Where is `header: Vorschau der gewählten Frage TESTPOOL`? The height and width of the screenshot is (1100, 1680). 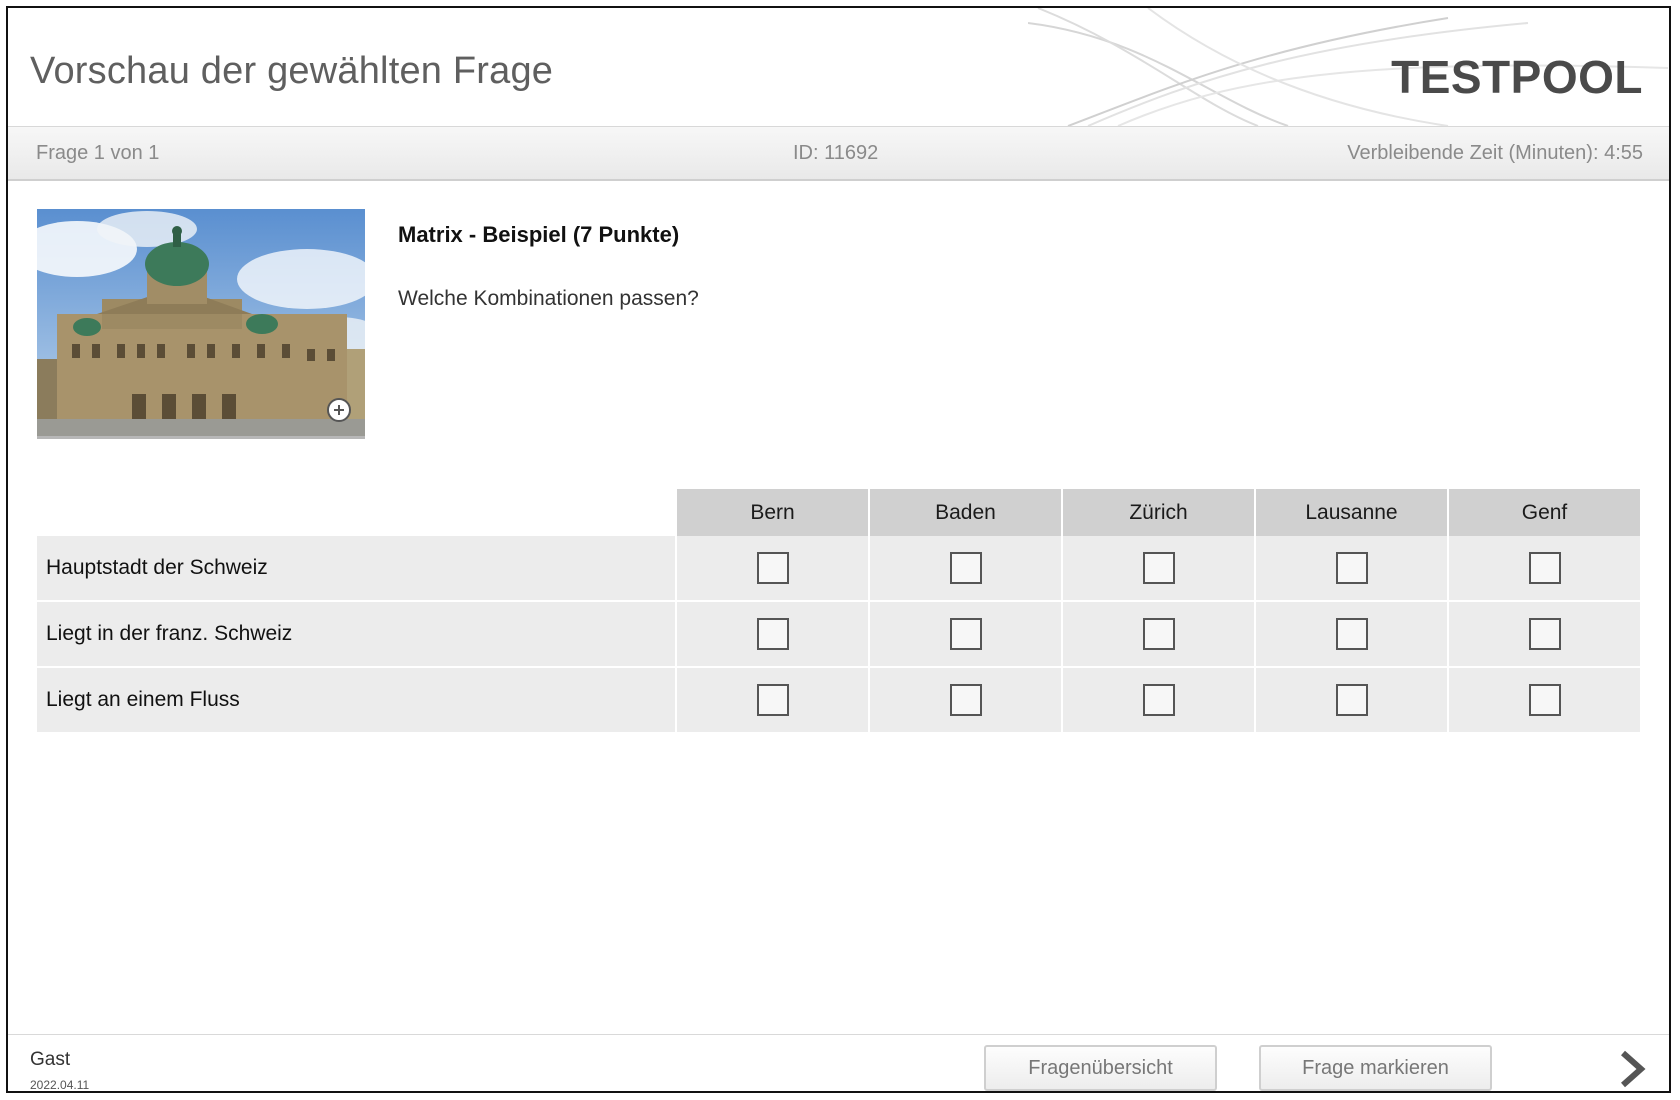
header: Vorschau der gewählten Frage TESTPOOL is located at coordinates (838, 67).